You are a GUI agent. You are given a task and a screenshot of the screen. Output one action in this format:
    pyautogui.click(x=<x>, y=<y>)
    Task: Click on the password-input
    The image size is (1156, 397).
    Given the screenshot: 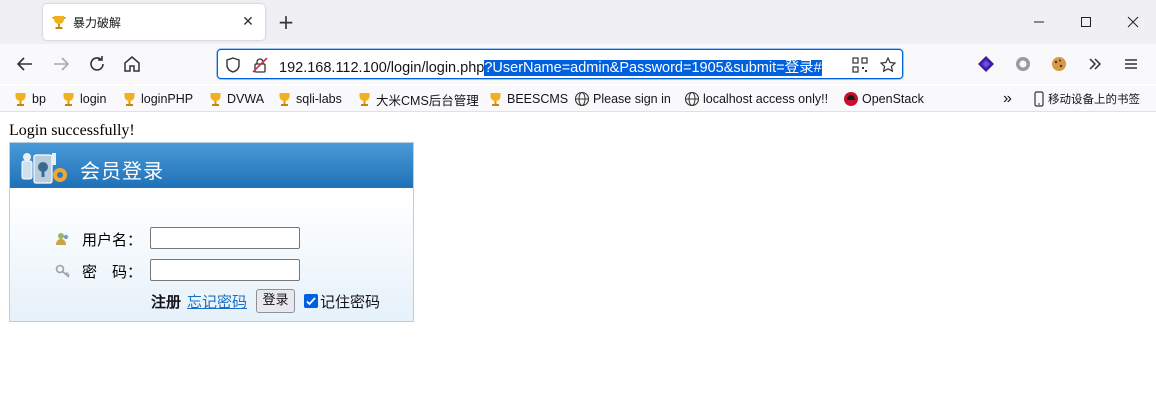 What is the action you would take?
    pyautogui.click(x=225, y=270)
    